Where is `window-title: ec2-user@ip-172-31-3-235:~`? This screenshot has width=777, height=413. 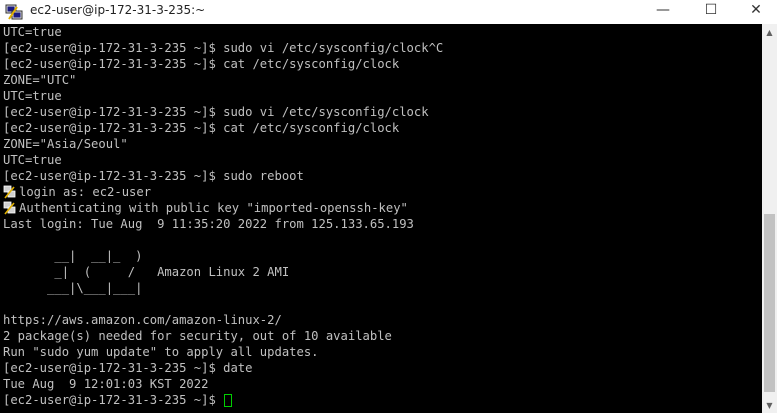
window-title: ec2-user@ip-172-31-3-235:~ is located at coordinates (118, 10).